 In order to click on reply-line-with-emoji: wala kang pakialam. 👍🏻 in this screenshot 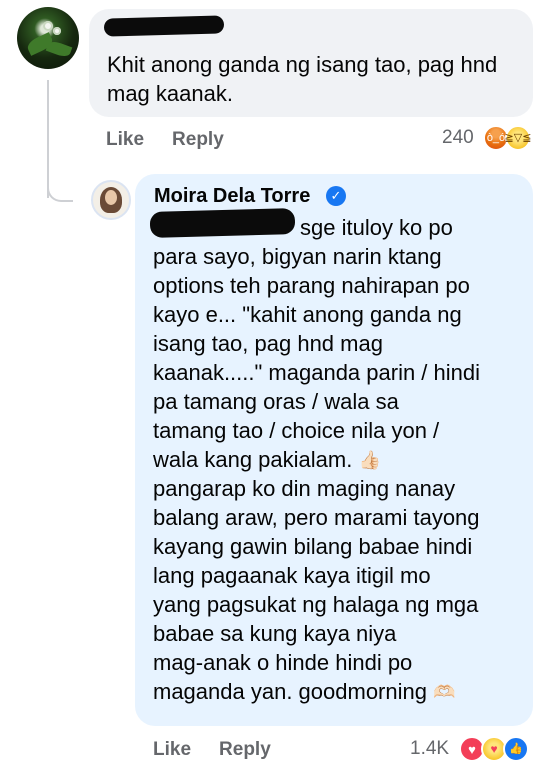, I will do `click(267, 460)`.